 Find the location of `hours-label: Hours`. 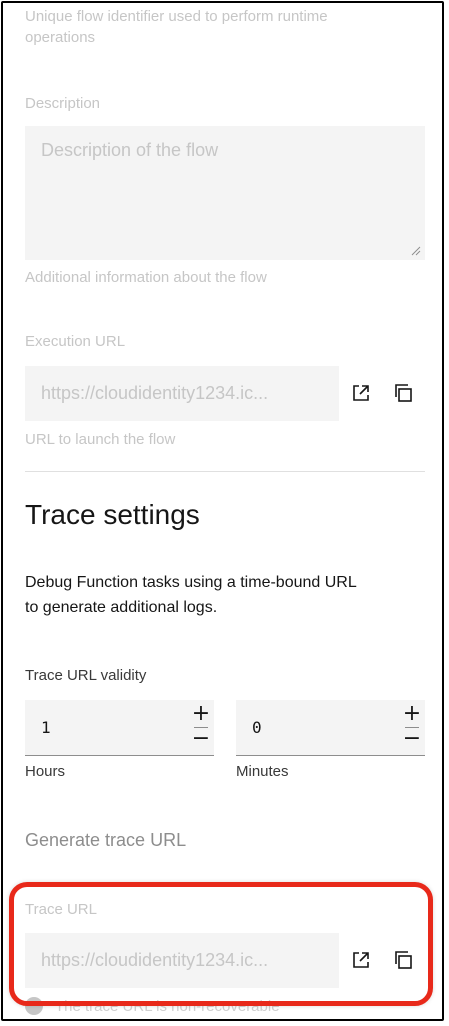

hours-label: Hours is located at coordinates (45, 771).